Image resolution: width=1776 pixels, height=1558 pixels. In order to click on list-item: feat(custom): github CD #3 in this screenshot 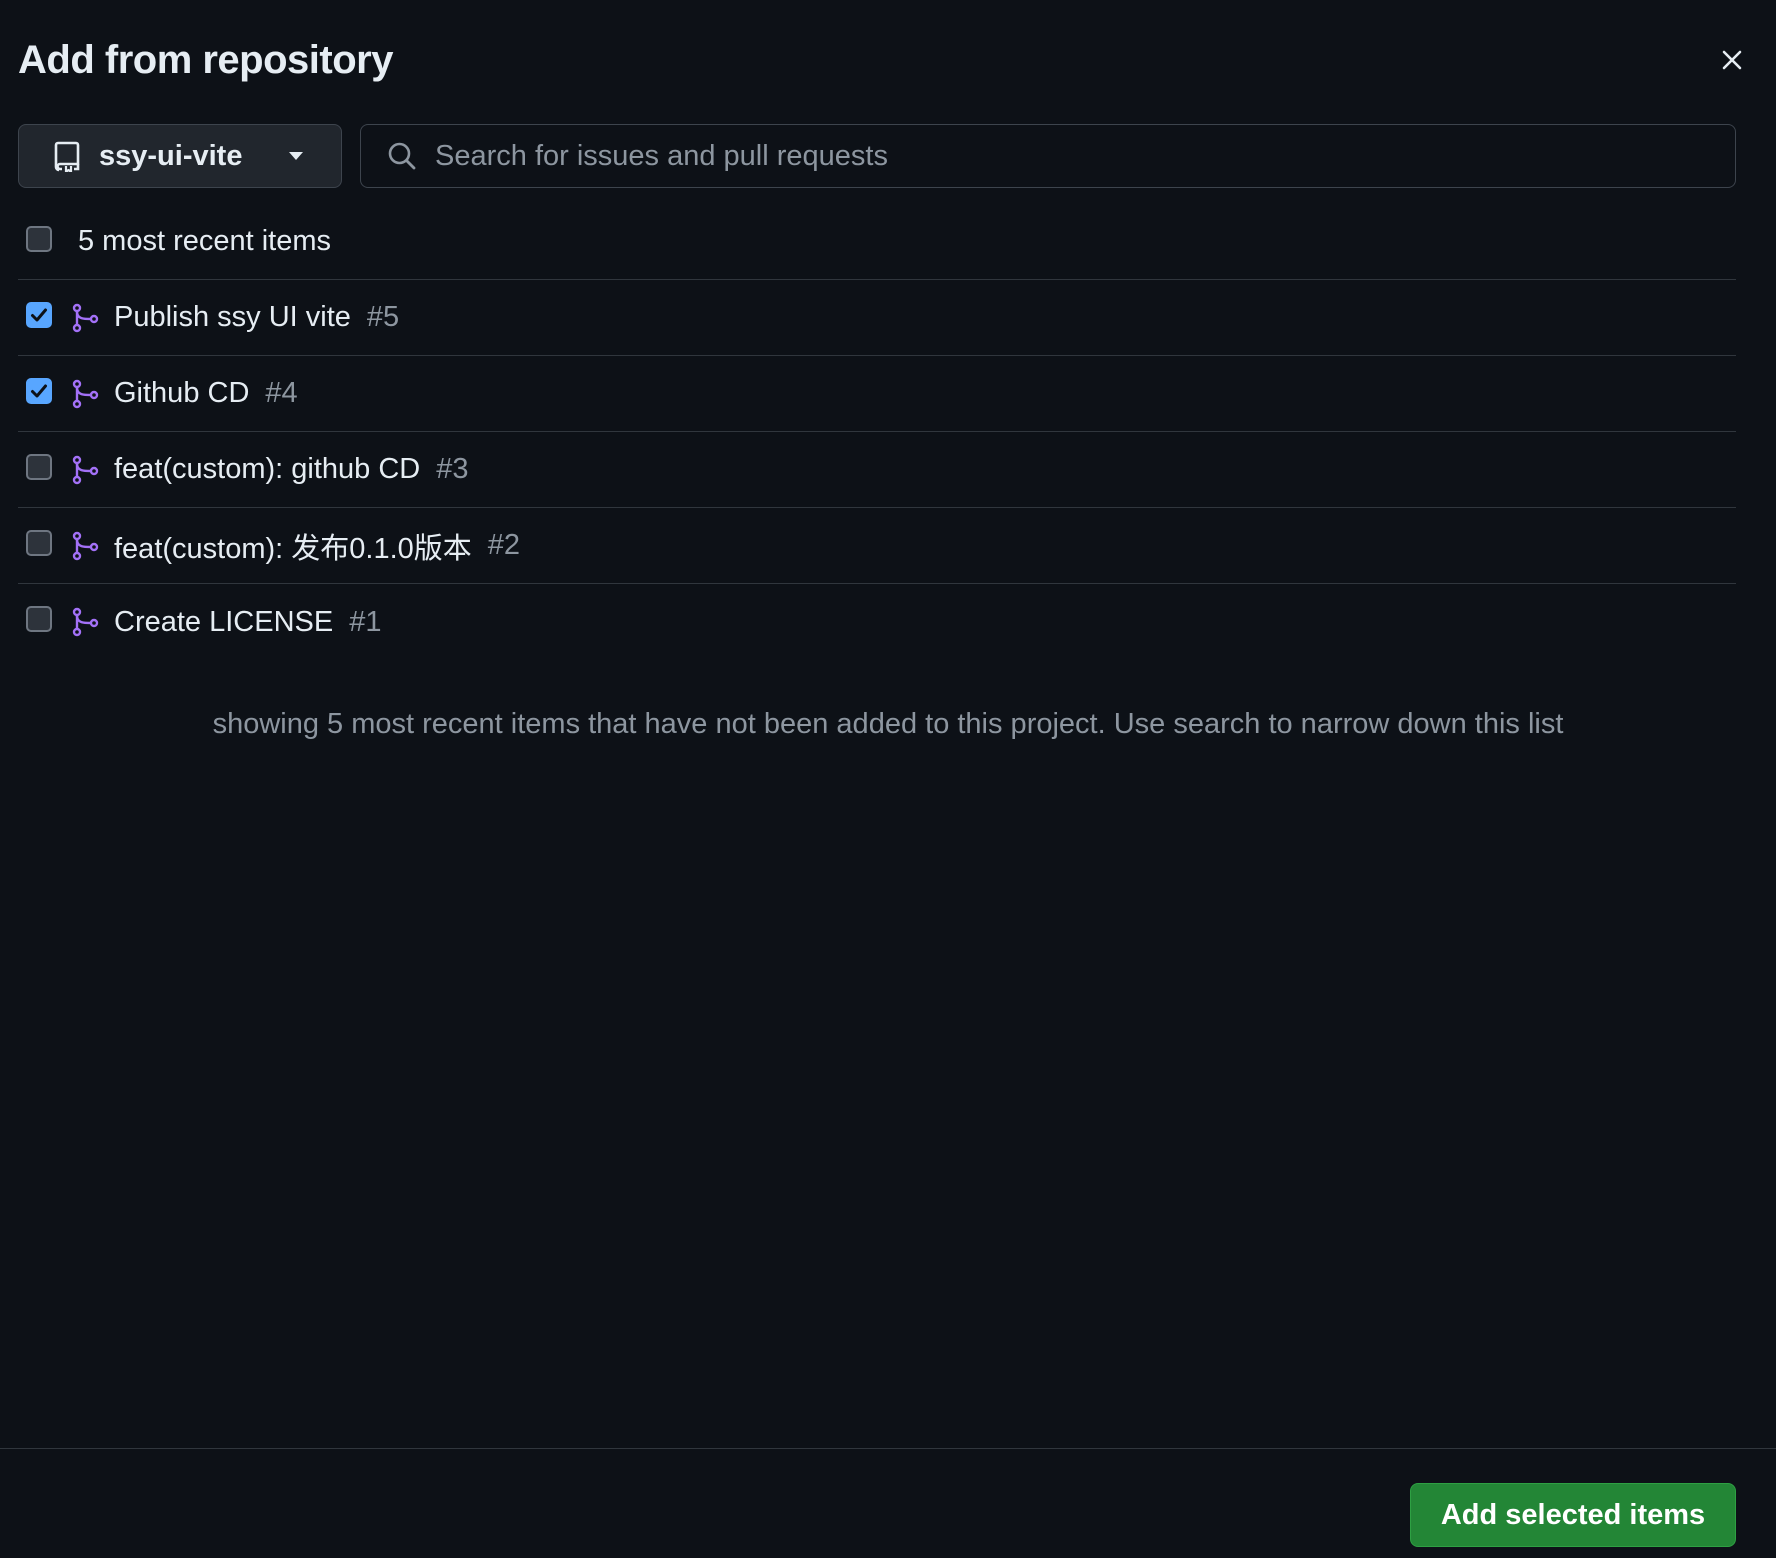, I will do `click(877, 470)`.